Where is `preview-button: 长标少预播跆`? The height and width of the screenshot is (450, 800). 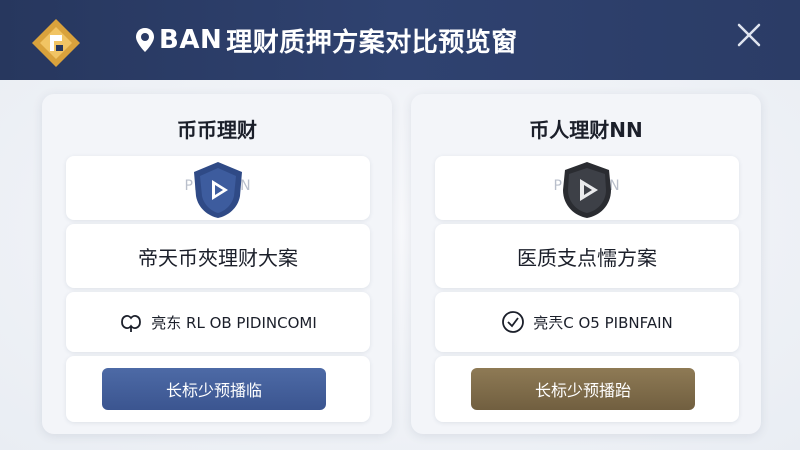
preview-button: 长标少预播跆 is located at coordinates (583, 389).